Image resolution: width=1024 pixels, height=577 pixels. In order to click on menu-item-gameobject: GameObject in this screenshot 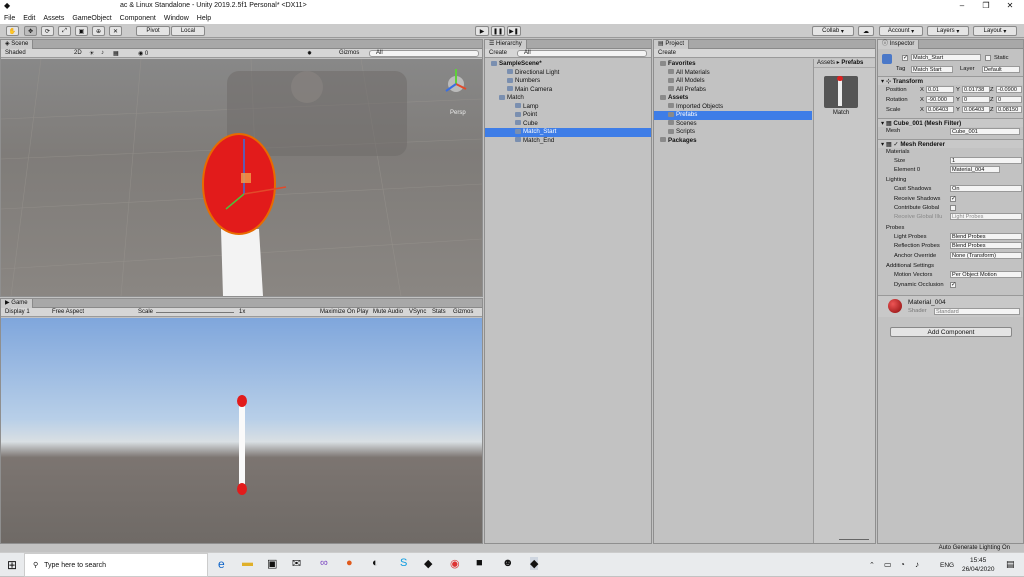, I will do `click(91, 18)`.